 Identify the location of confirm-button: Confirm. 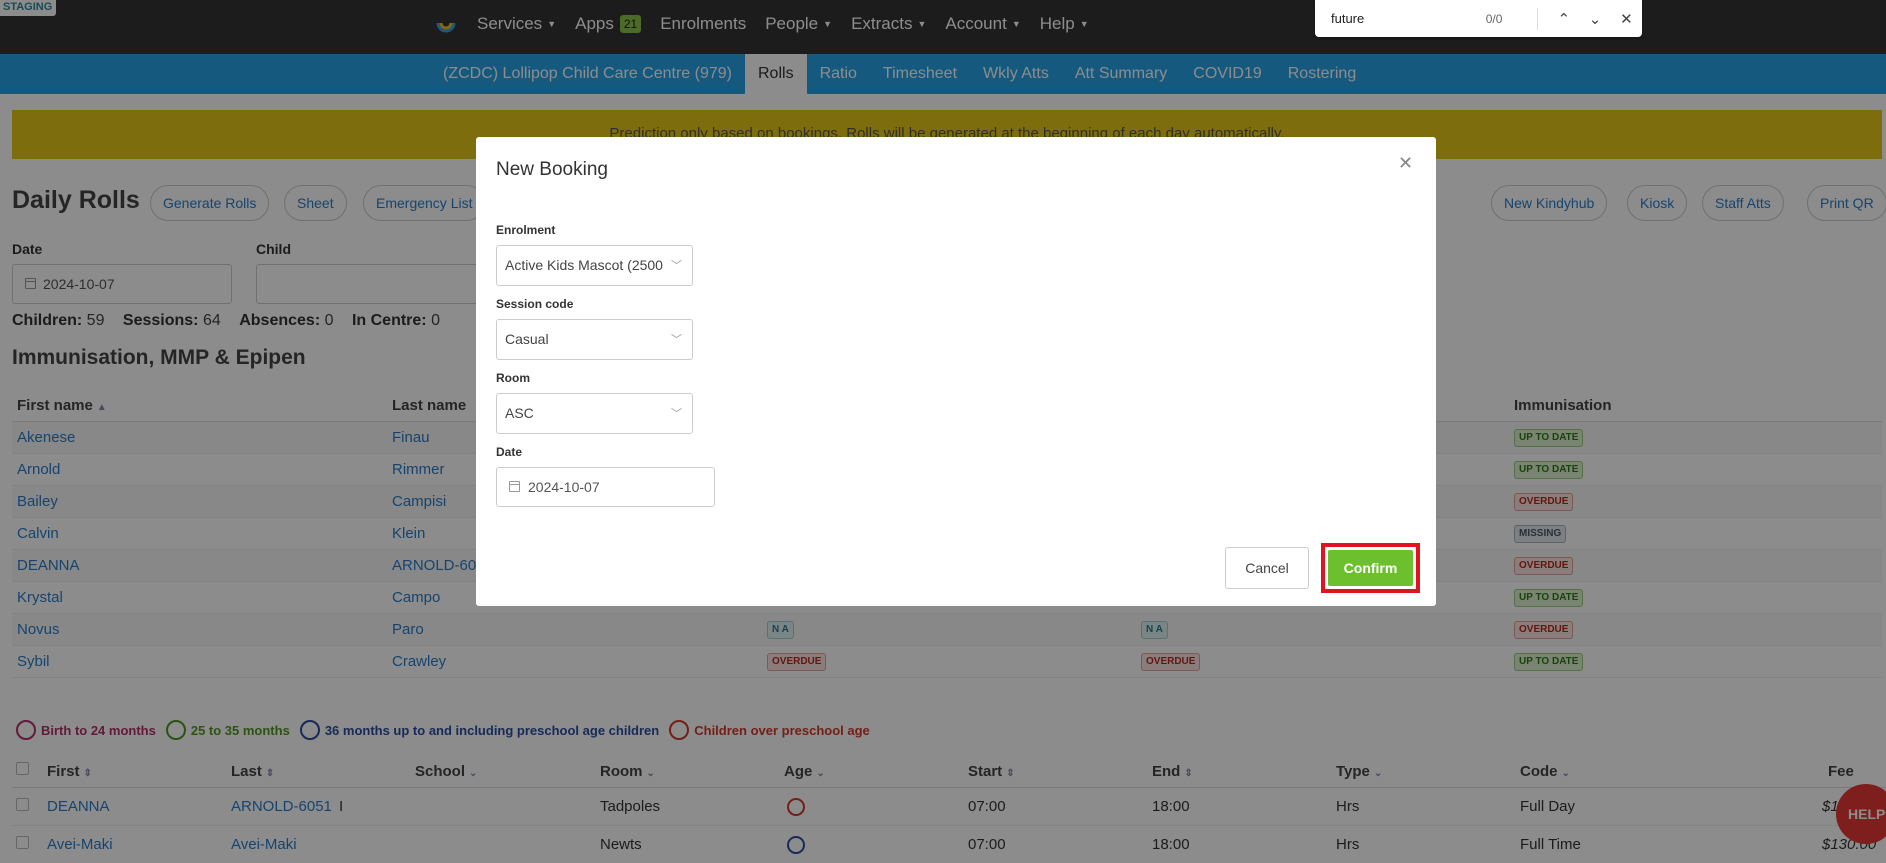
(1370, 568).